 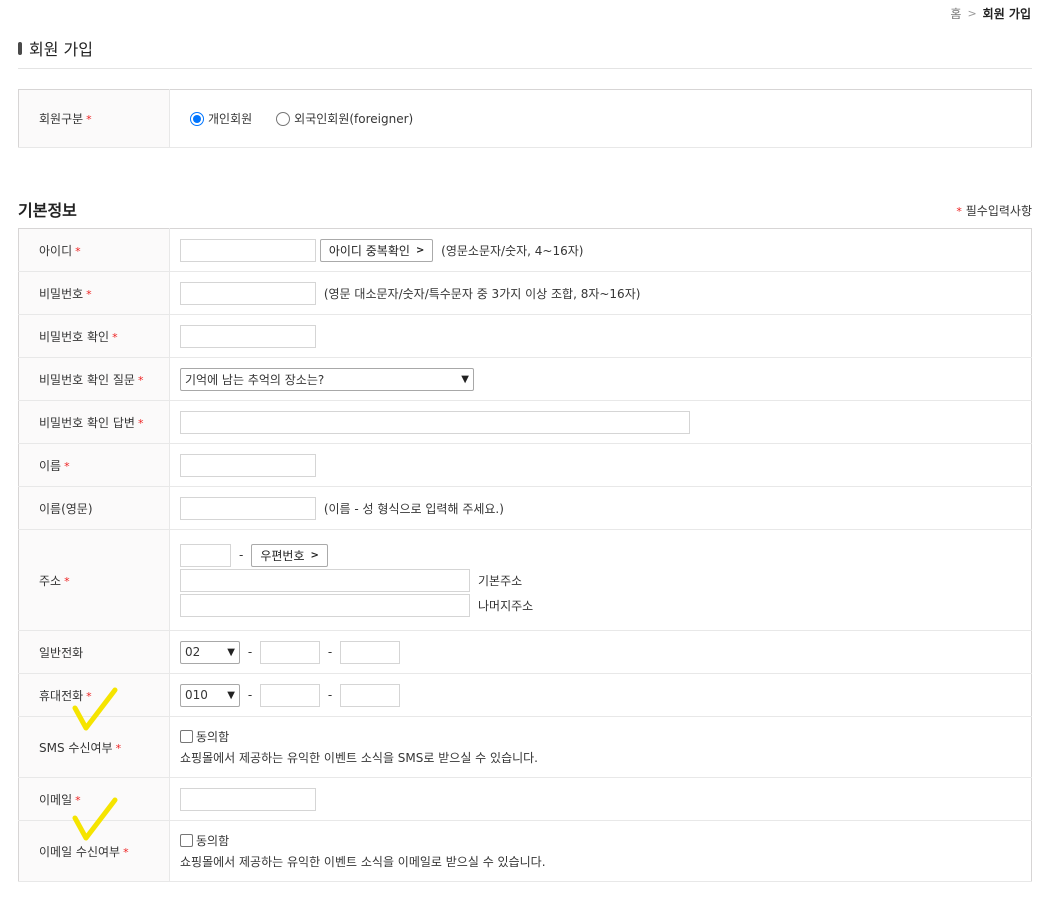 I want to click on email-receive-label: 이메일 수신여부, so click(x=80, y=851).